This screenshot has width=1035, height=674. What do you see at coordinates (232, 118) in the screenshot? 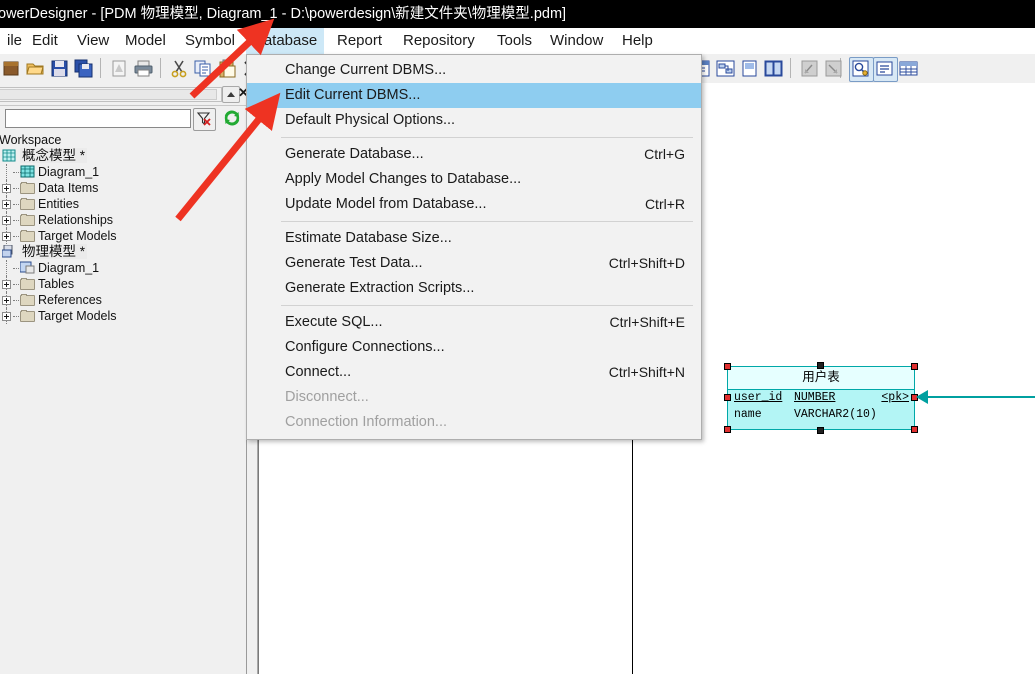
I see `refresh-button` at bounding box center [232, 118].